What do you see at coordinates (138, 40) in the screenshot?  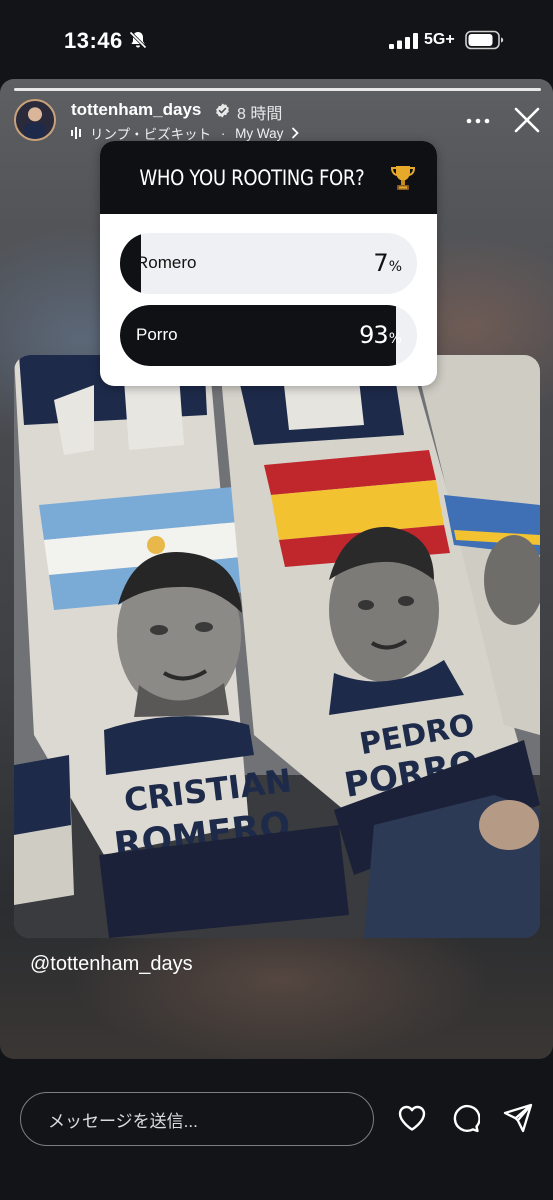 I see `bell-off-icon` at bounding box center [138, 40].